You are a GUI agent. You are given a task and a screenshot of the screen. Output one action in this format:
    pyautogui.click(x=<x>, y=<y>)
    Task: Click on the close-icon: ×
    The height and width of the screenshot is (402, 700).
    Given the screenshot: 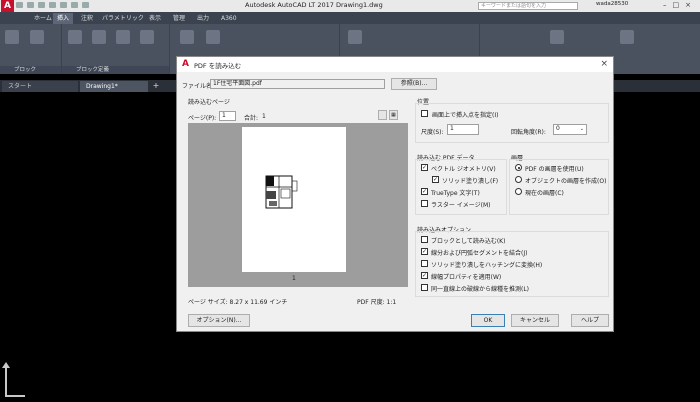 What is the action you would take?
    pyautogui.click(x=604, y=64)
    